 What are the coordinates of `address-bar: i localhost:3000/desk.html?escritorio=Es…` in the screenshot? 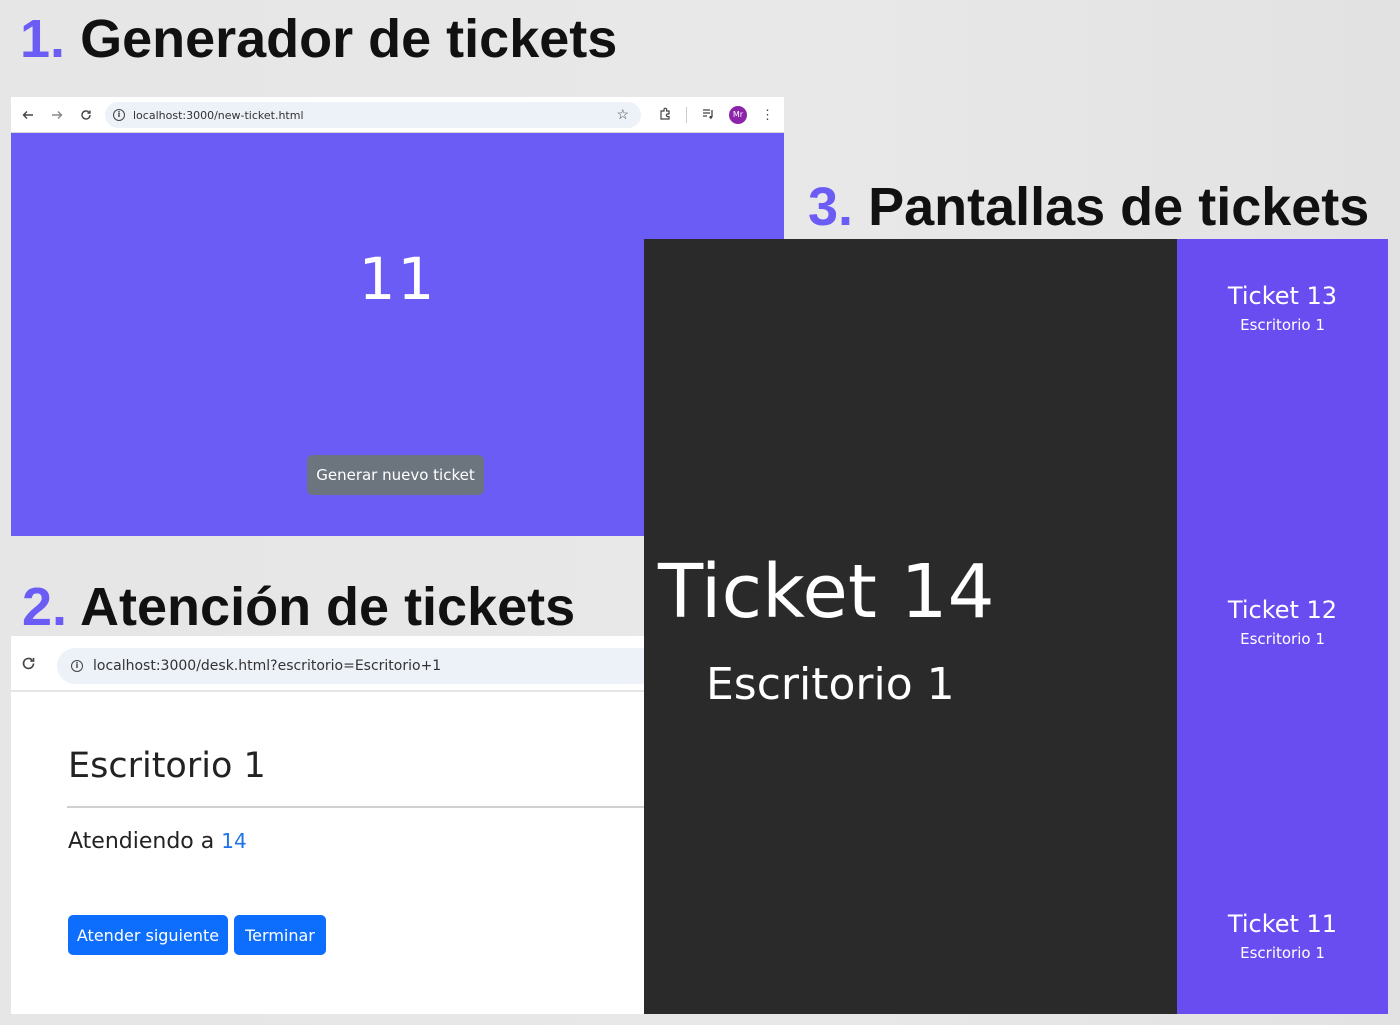 It's located at (350, 666).